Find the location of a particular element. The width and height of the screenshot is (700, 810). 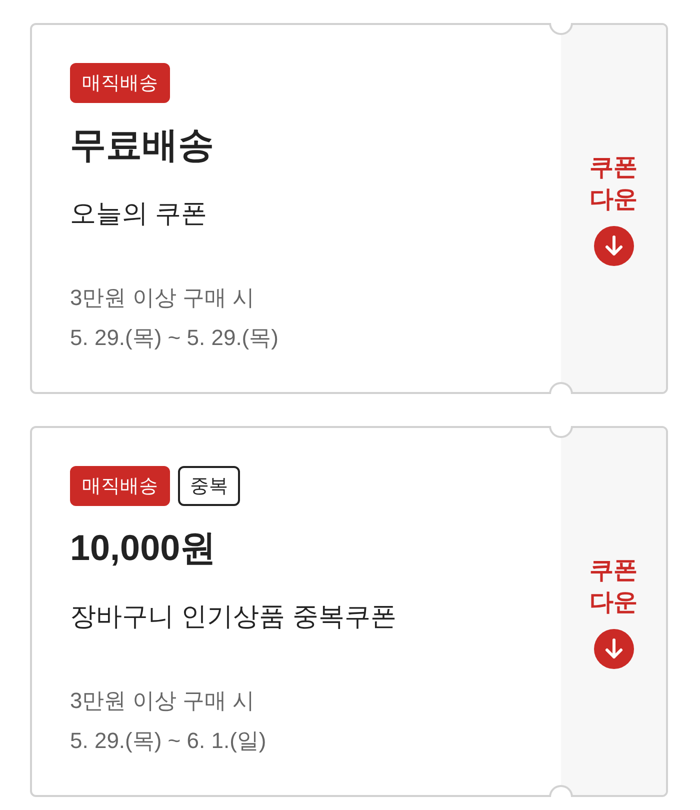

coupon-period: 5. 29.(목) ~ 5. 29.(목) is located at coordinates (174, 338).